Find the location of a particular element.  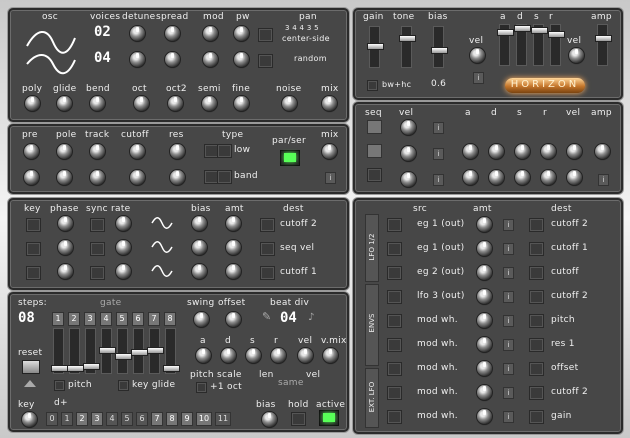

lfo1-dest-toggle is located at coordinates (267, 225).